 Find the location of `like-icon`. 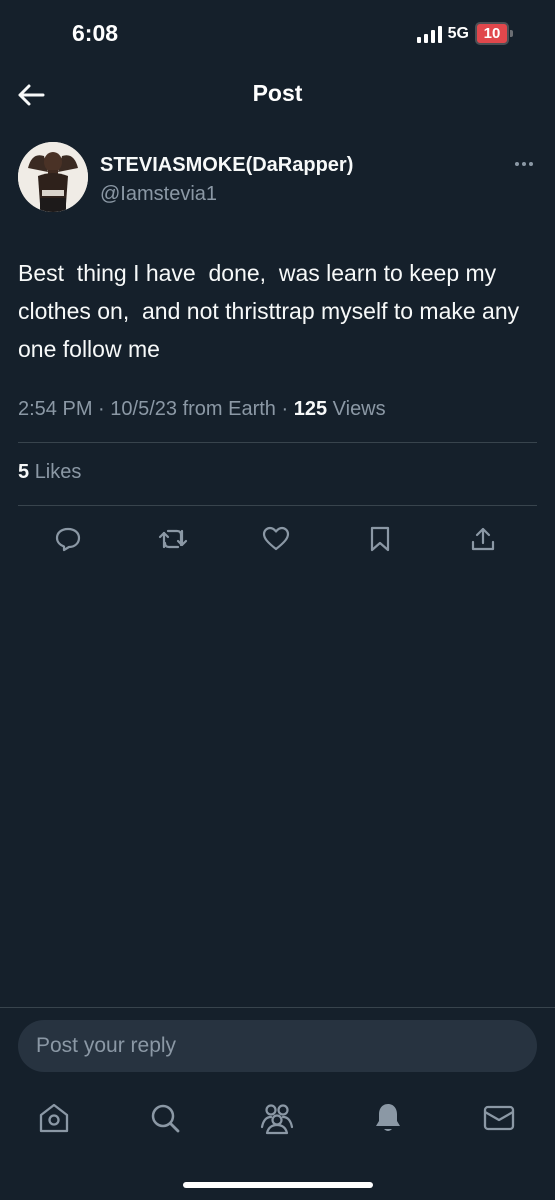

like-icon is located at coordinates (276, 538).